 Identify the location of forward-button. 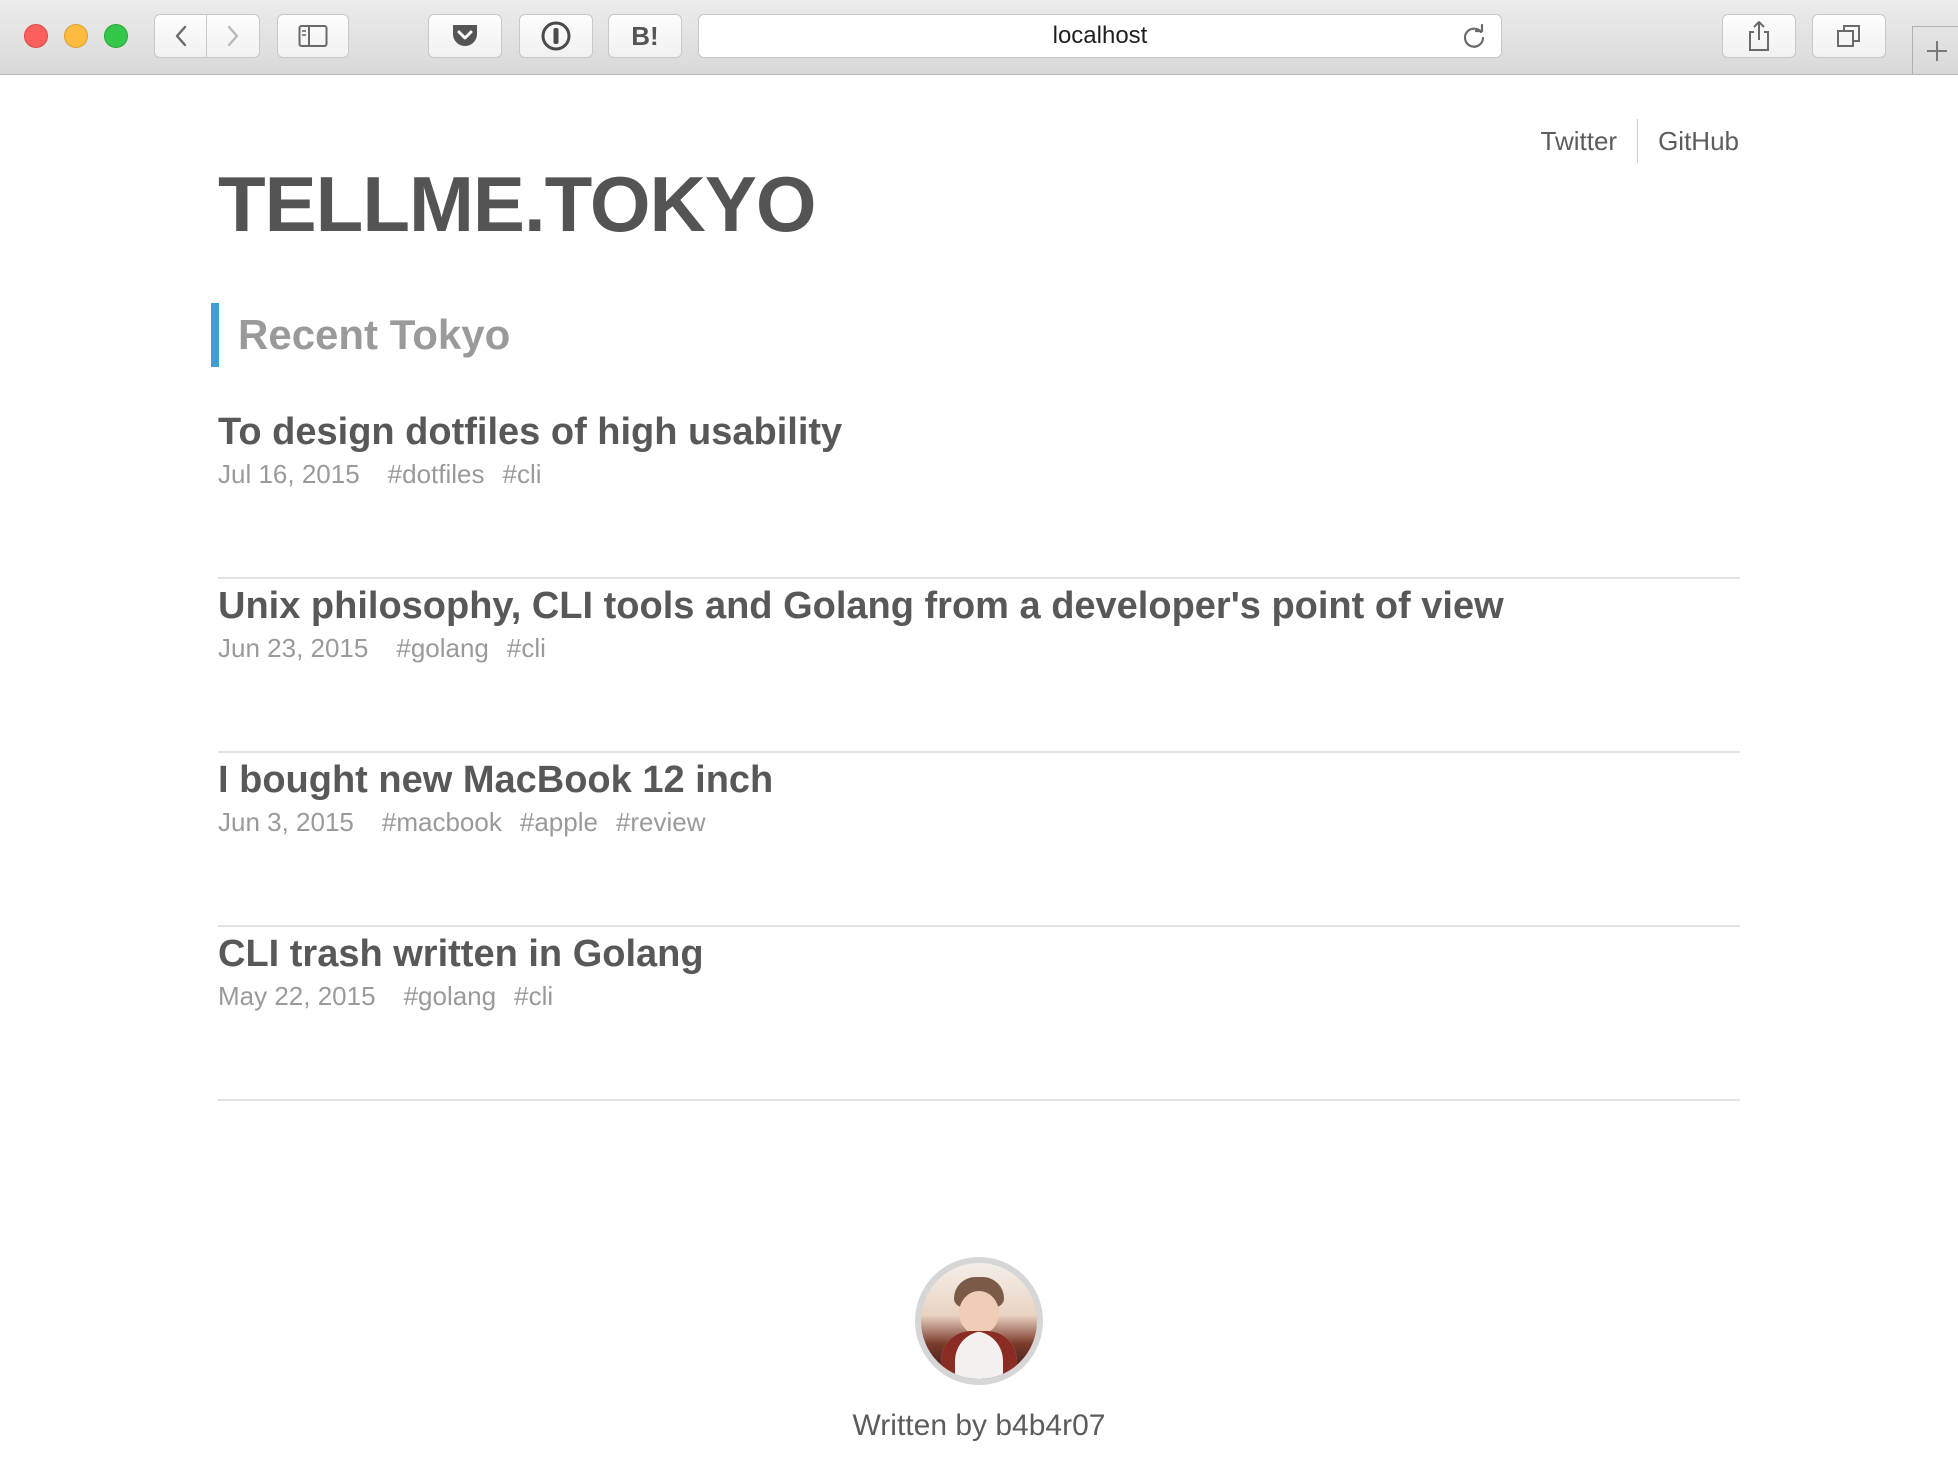
(233, 36).